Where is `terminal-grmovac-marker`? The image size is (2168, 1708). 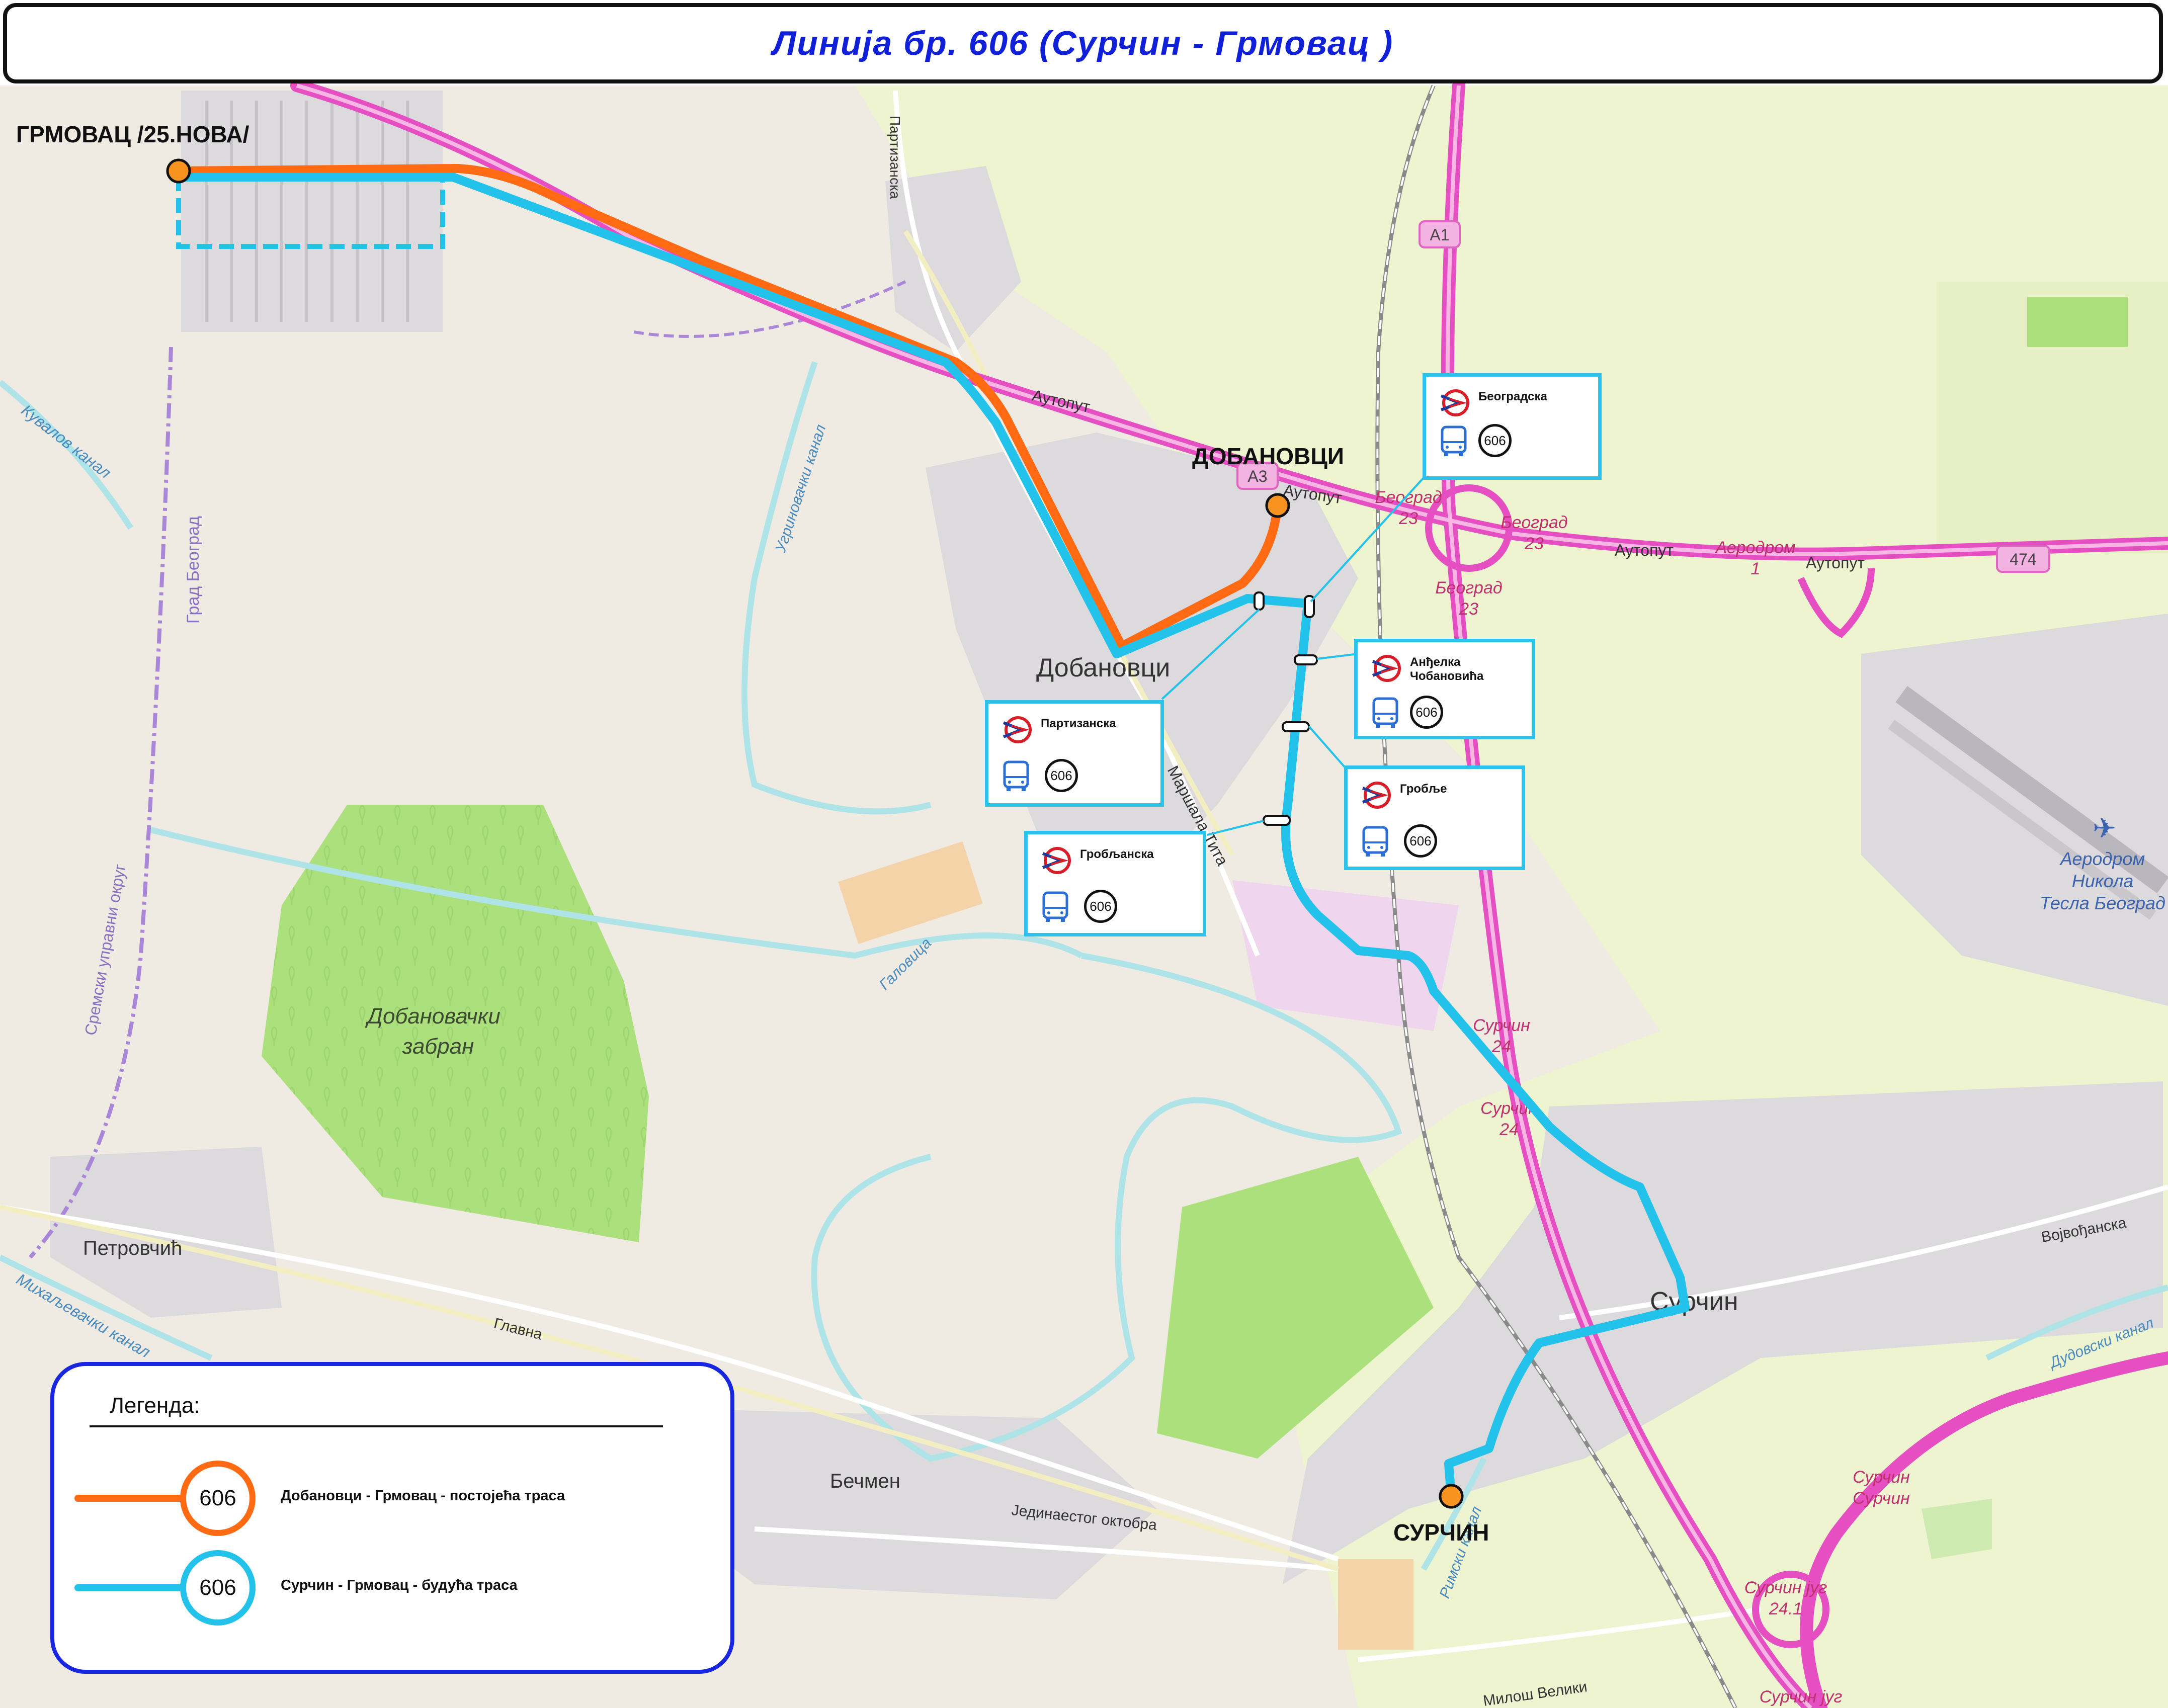 terminal-grmovac-marker is located at coordinates (178, 171).